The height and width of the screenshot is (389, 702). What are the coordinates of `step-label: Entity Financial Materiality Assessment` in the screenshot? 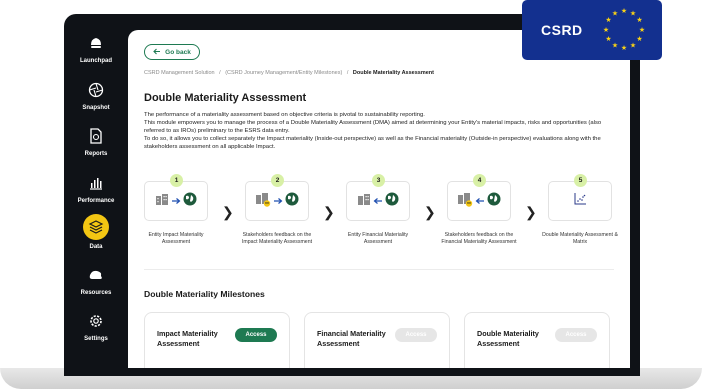 It's located at (378, 238).